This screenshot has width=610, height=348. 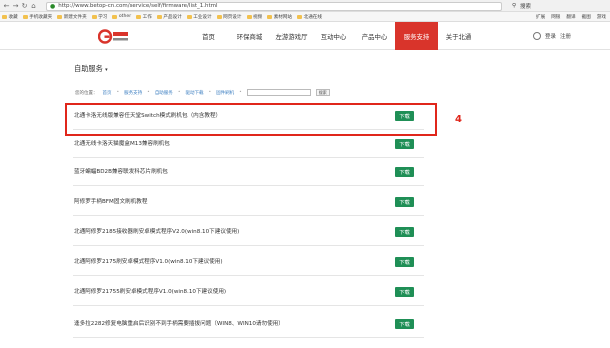 What do you see at coordinates (225, 93) in the screenshot?
I see `breadcrumb-link: 固件刷机` at bounding box center [225, 93].